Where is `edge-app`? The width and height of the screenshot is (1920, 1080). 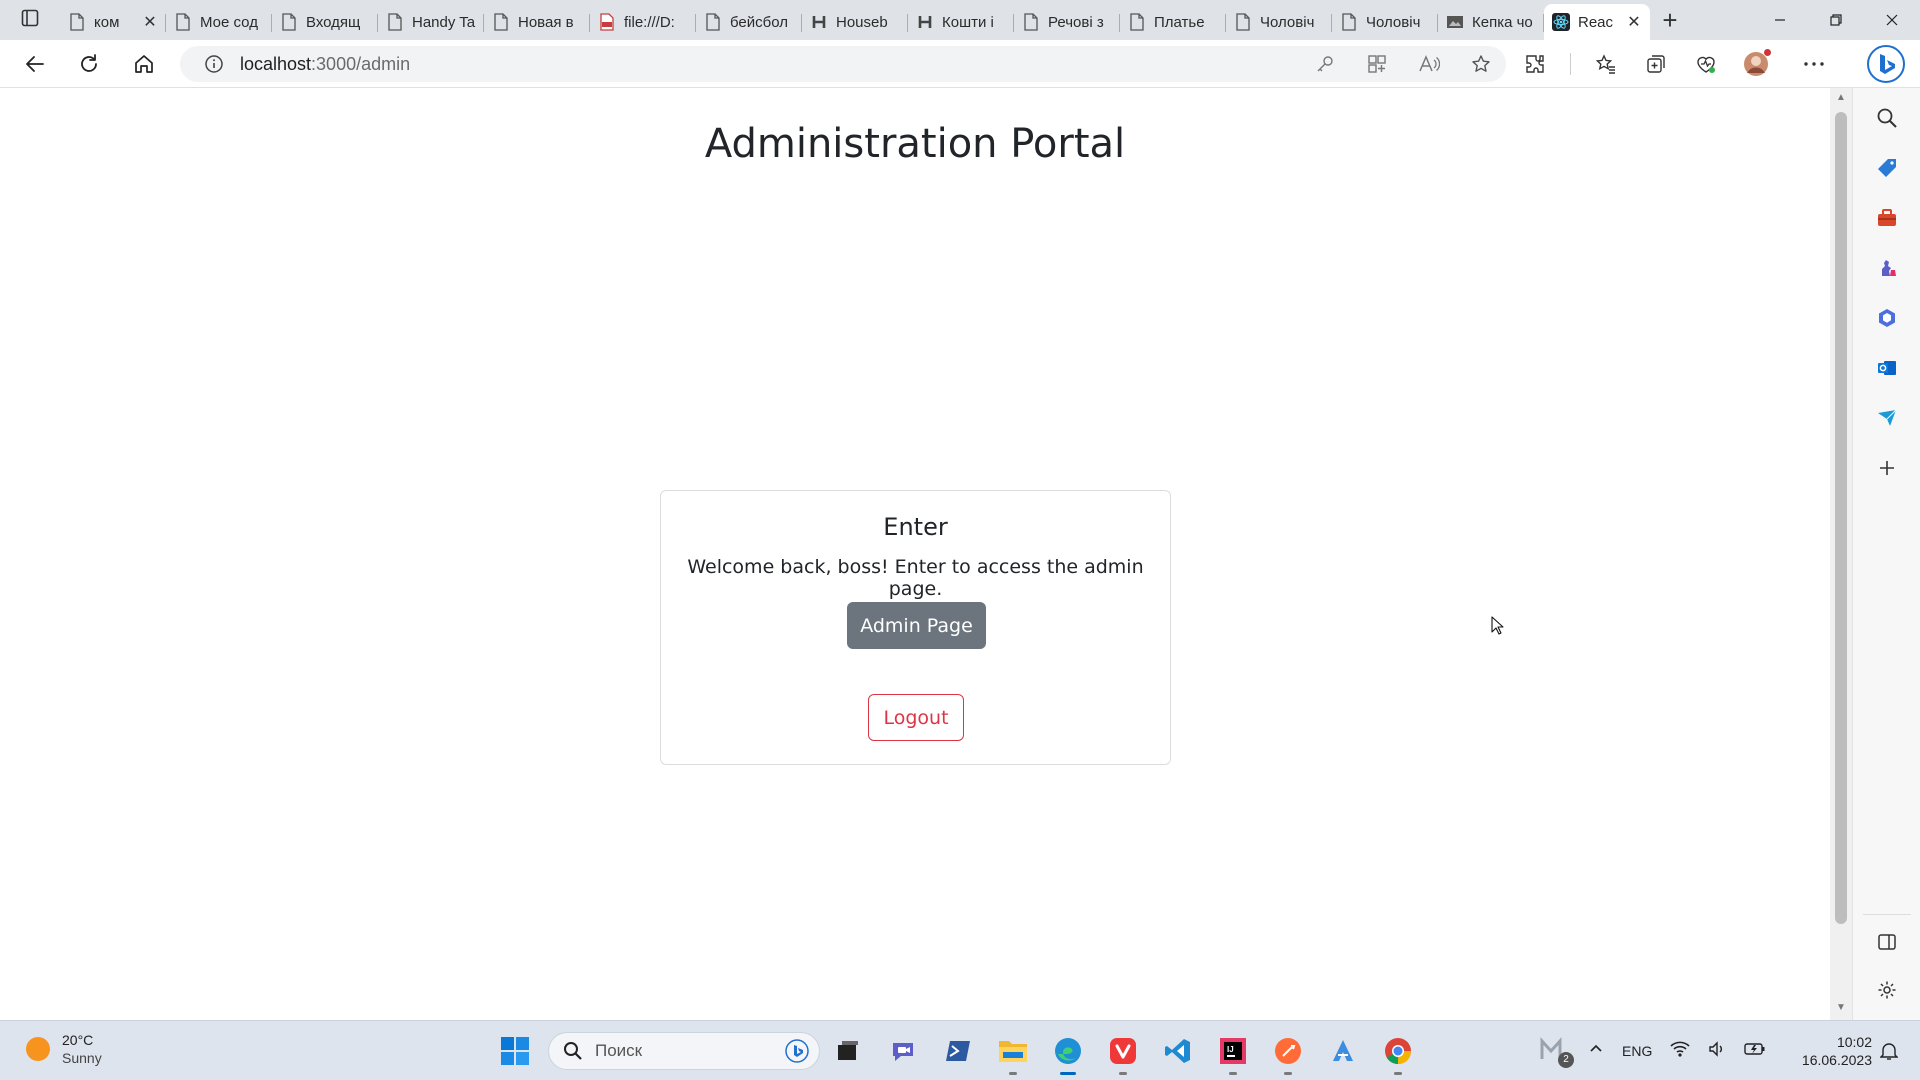 edge-app is located at coordinates (1068, 1053).